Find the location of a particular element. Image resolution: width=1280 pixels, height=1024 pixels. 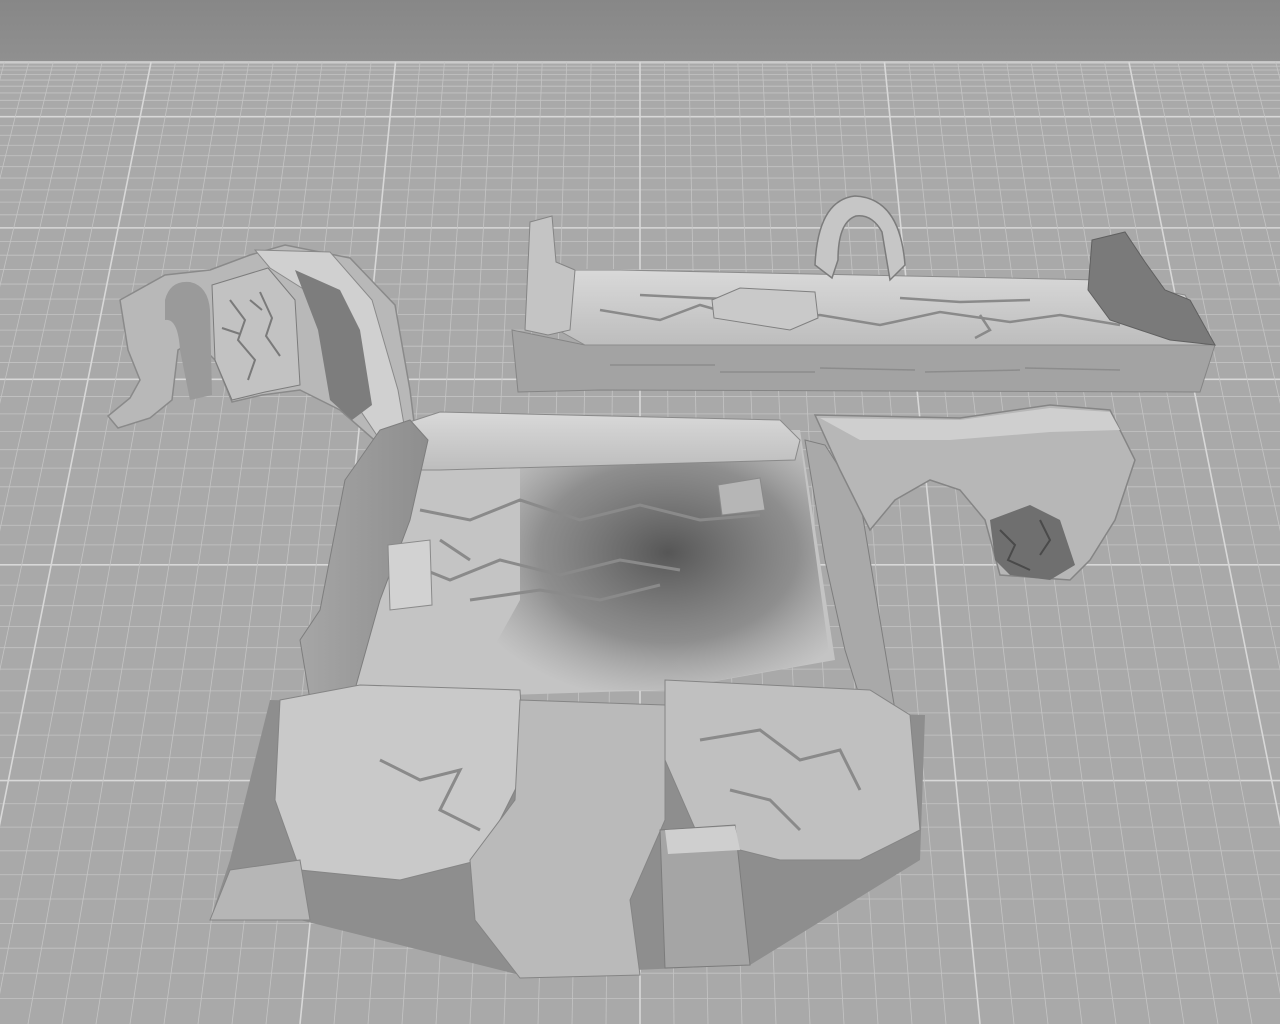

room-floor-block is located at coordinates (410, 575).